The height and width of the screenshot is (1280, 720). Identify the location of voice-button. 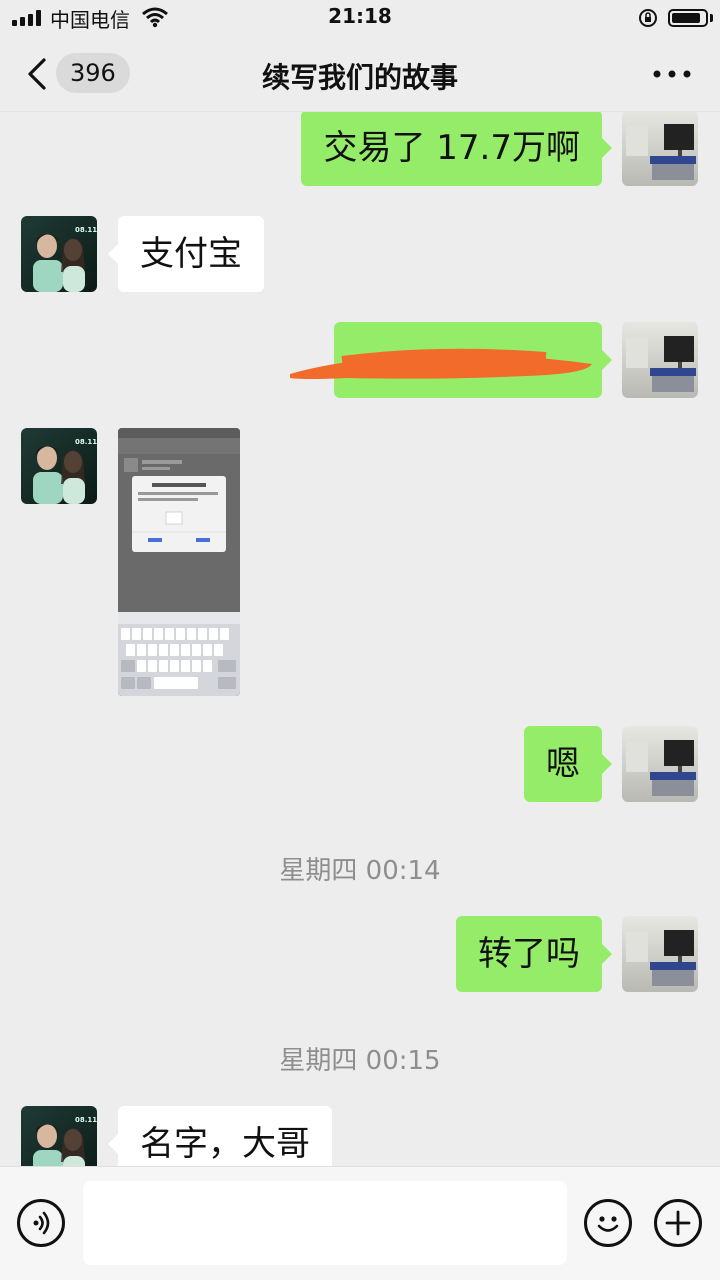
(41, 1223).